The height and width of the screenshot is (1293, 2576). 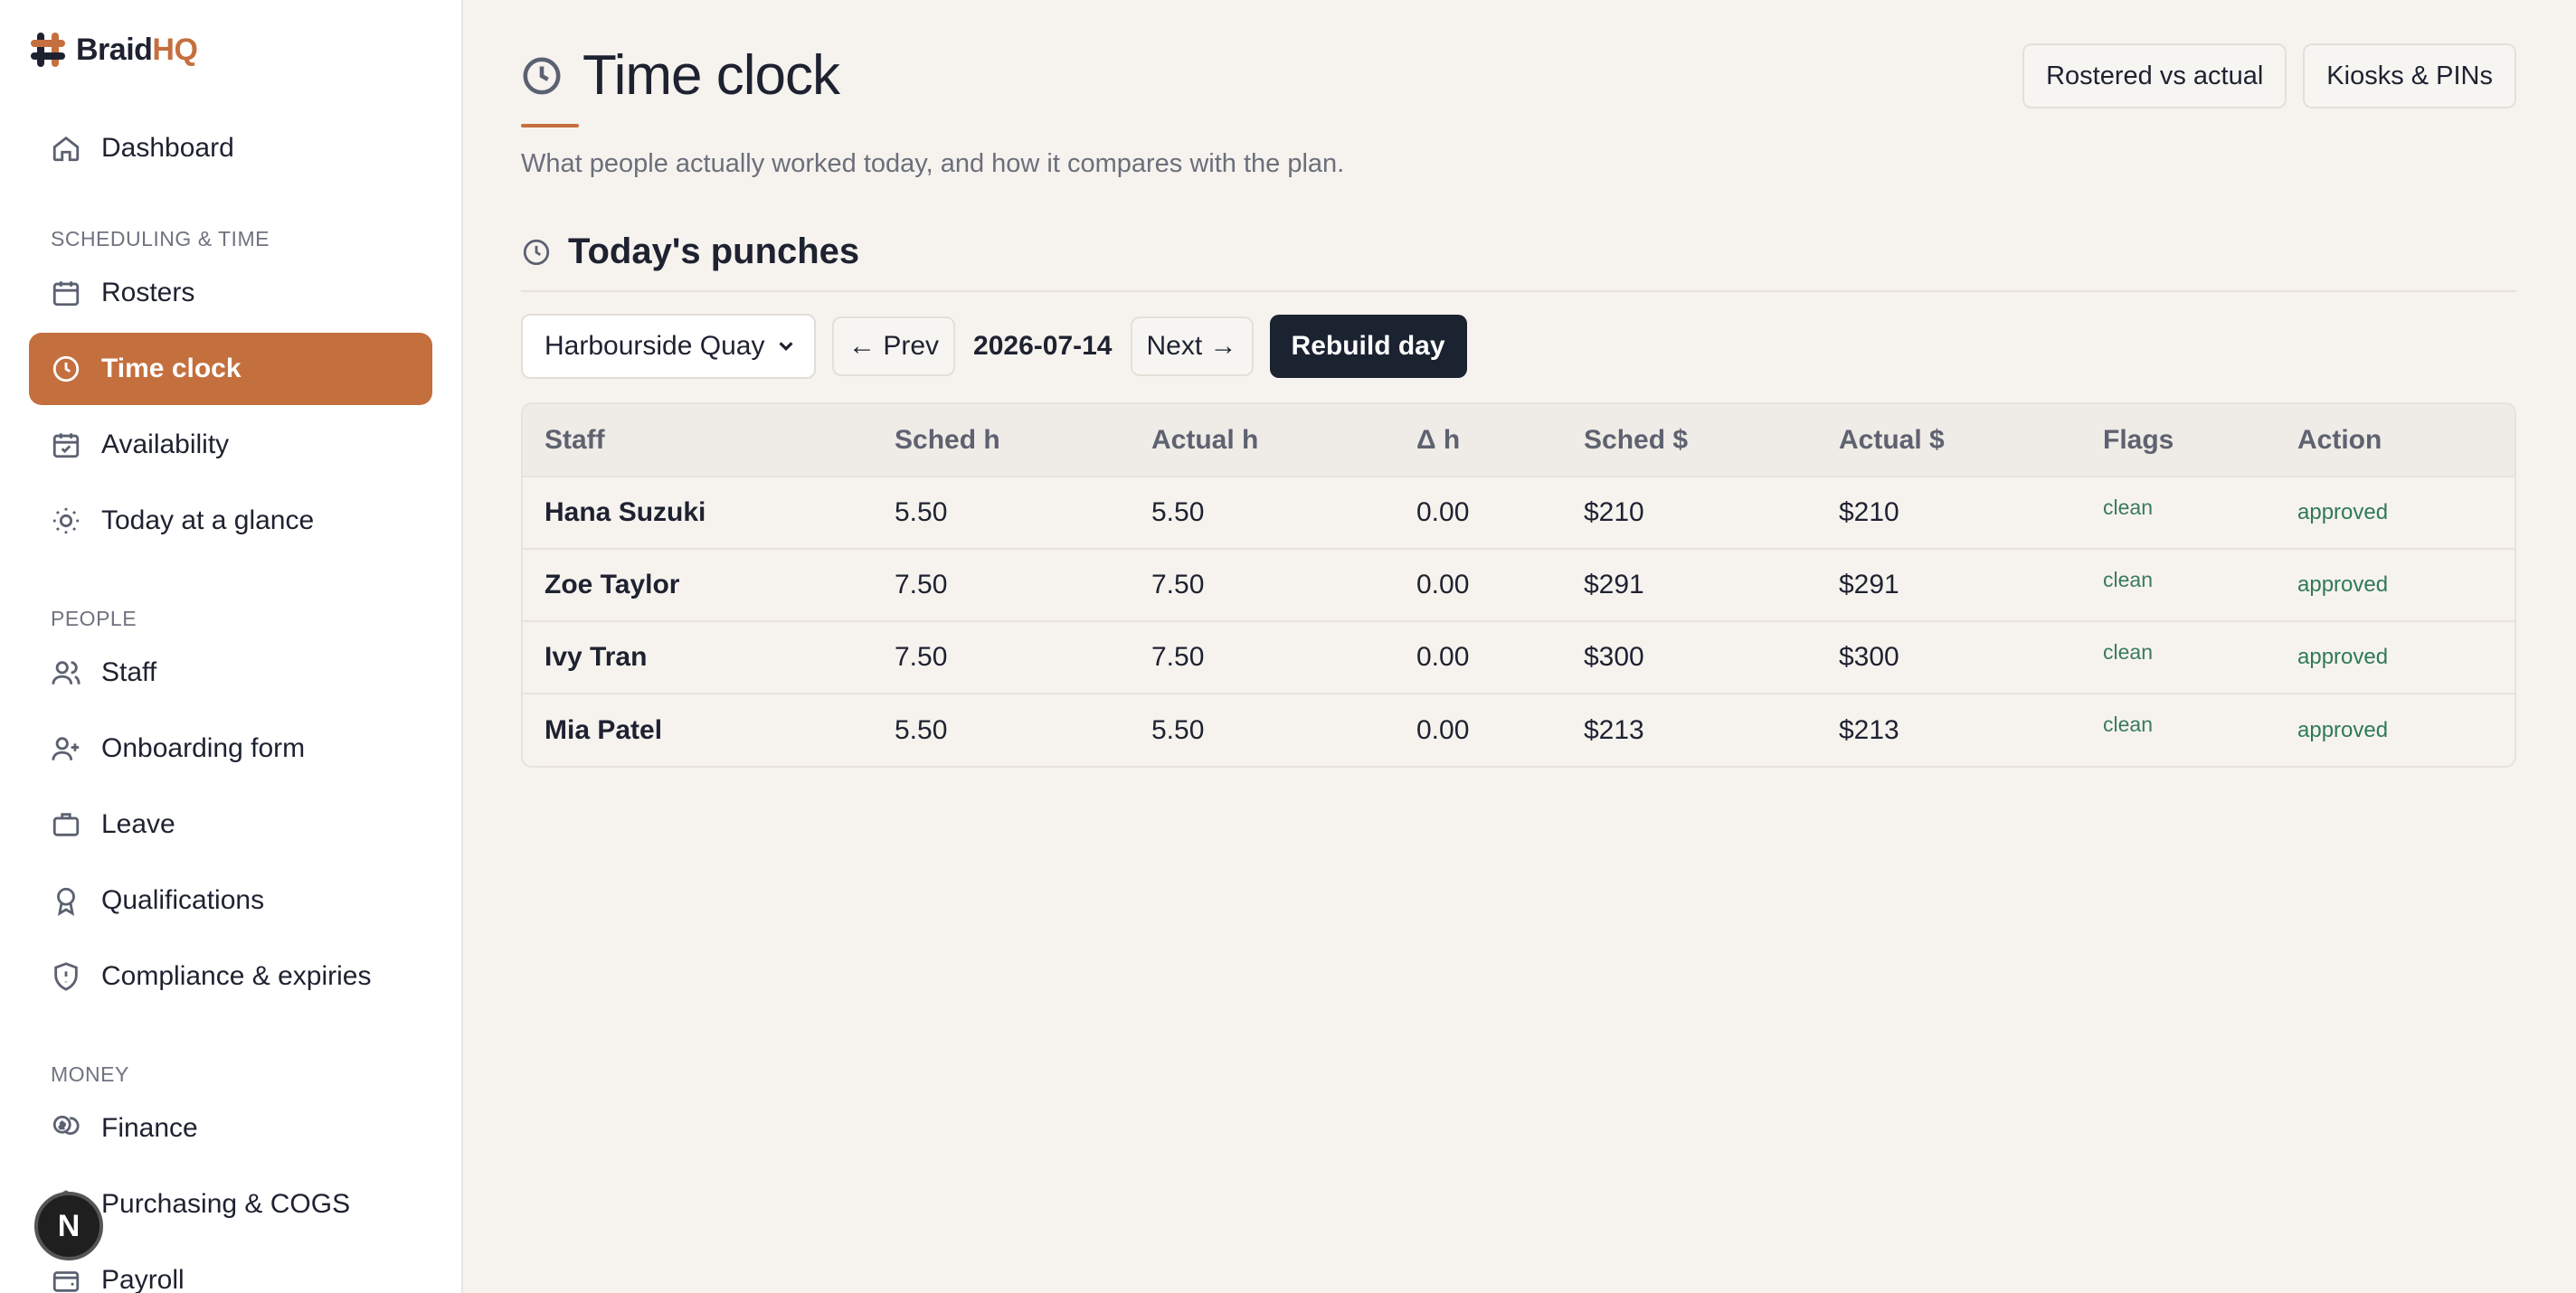 What do you see at coordinates (160, 238) in the screenshot?
I see `sidebar-section-title: SCHEDULING & TIME` at bounding box center [160, 238].